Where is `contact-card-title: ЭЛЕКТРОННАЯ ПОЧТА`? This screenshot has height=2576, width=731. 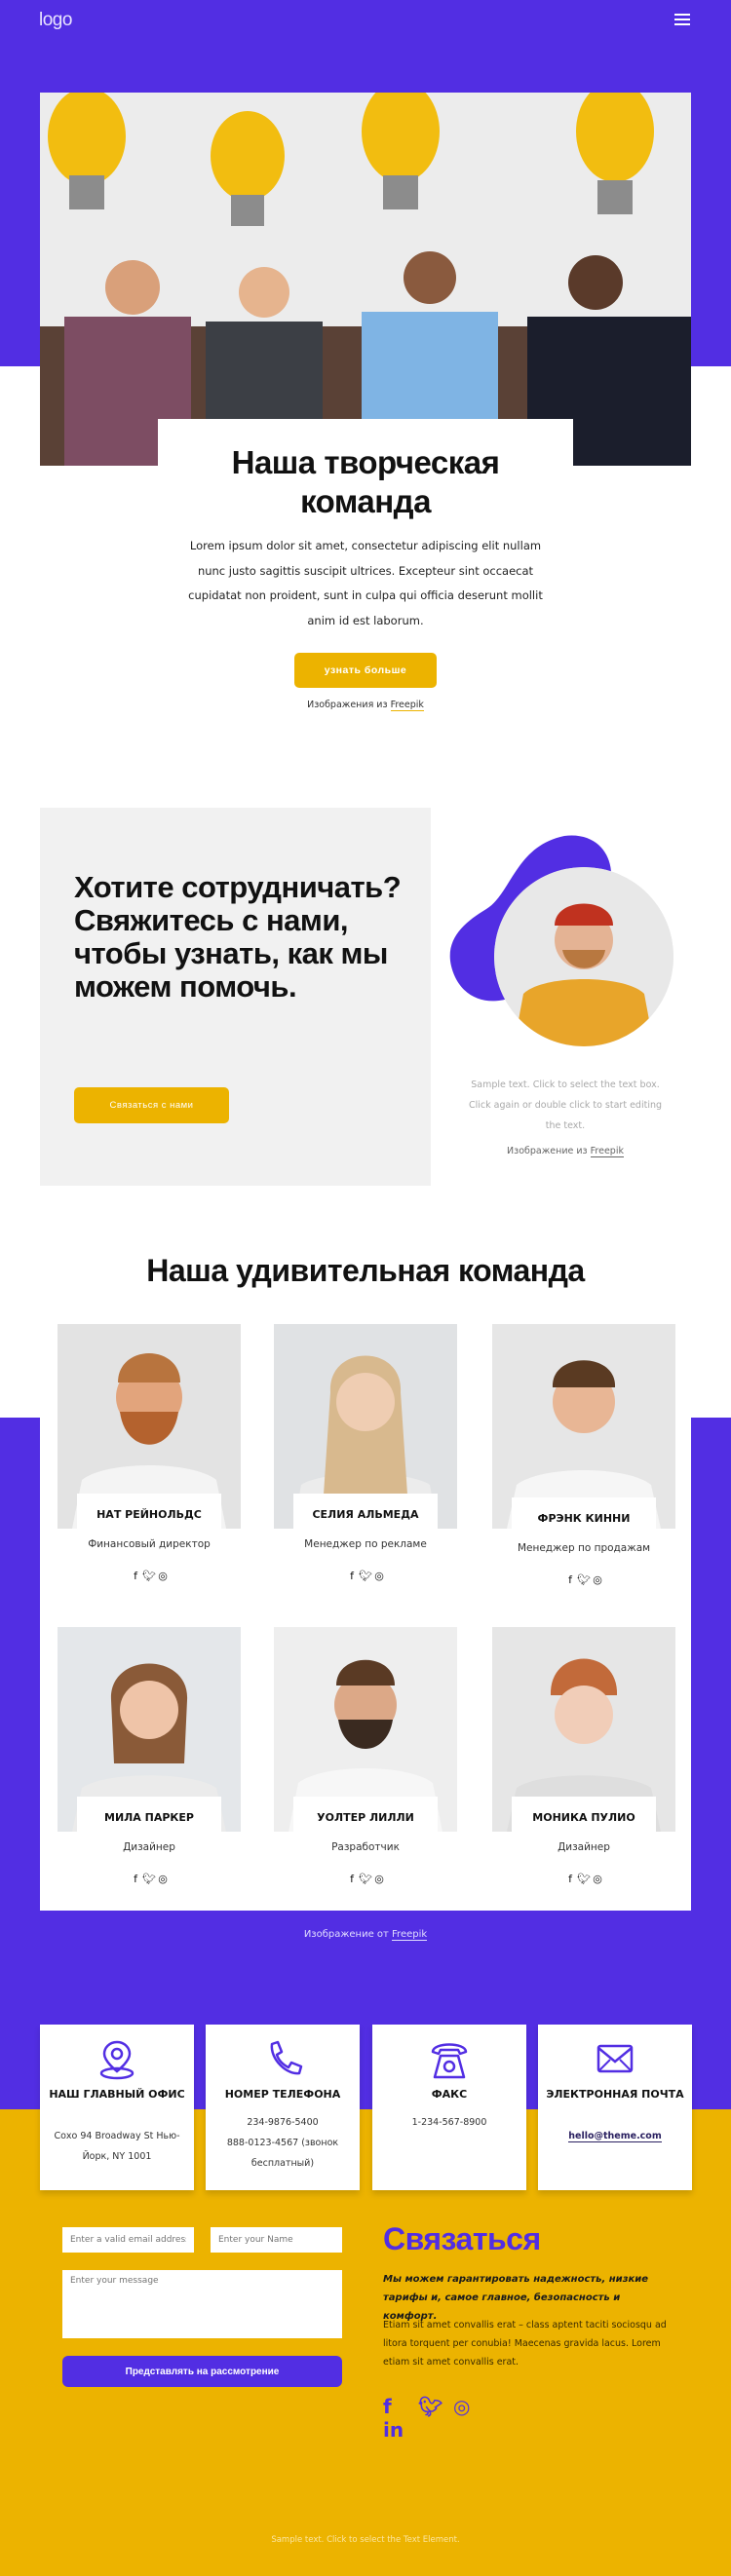 contact-card-title: ЭЛЕКТРОННАЯ ПОЧТА is located at coordinates (615, 2094).